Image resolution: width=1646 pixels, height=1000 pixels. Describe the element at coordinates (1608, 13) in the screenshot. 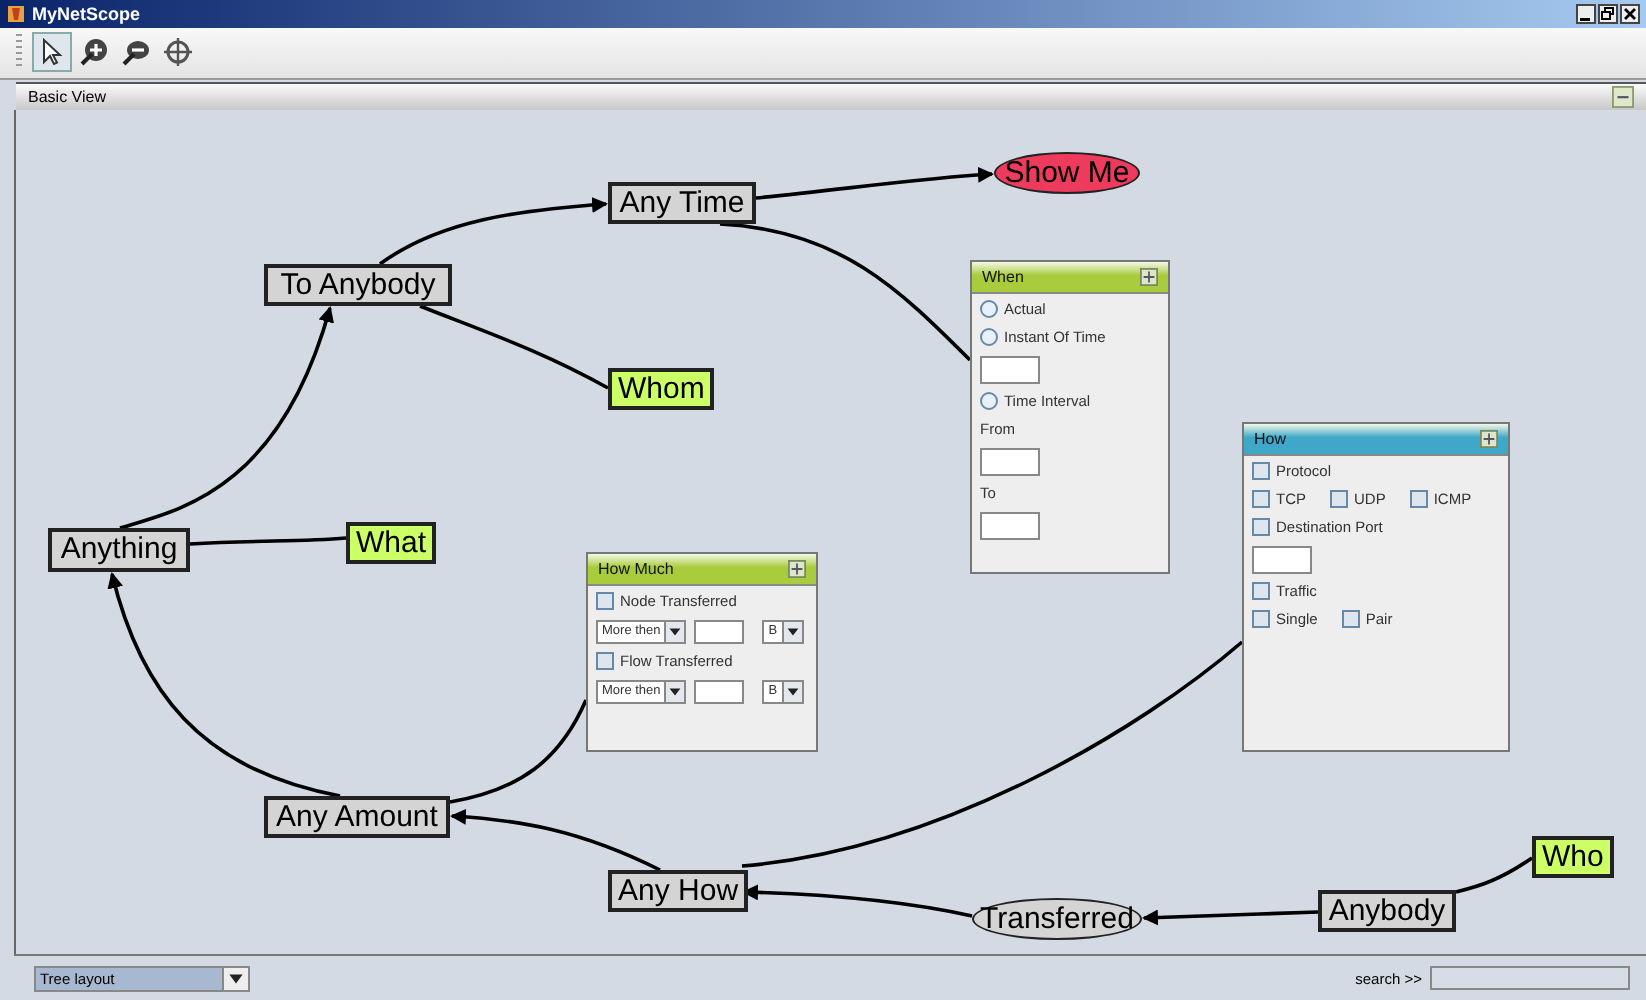

I see `restore-icon` at that location.